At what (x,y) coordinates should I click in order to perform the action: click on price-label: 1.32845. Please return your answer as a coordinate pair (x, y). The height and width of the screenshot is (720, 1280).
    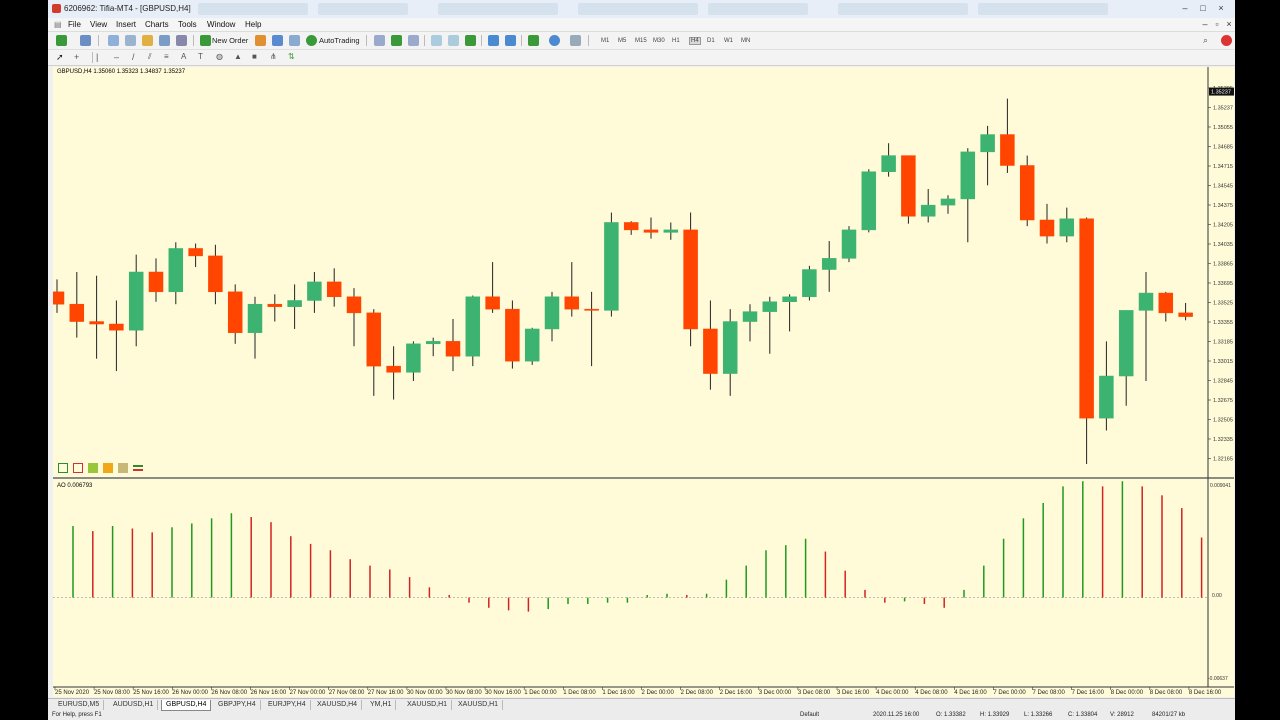
    Looking at the image, I should click on (1223, 382).